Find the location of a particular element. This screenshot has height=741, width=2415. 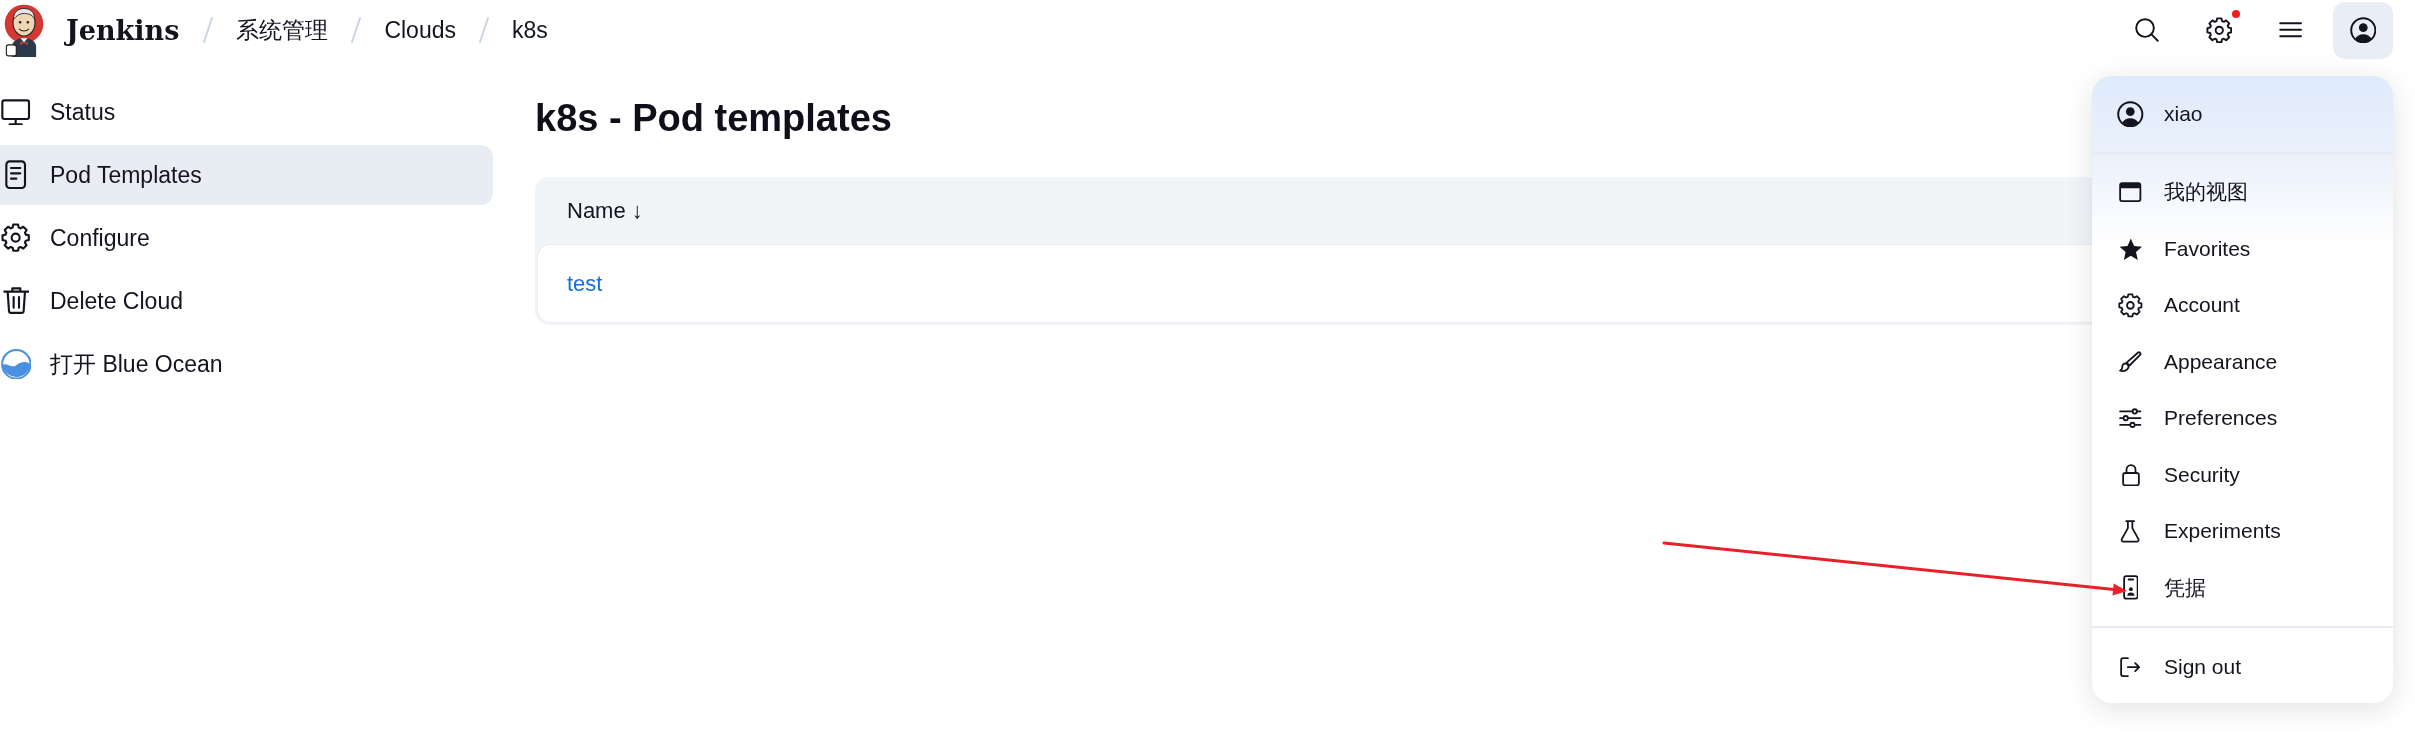

breadcrumb-link: k8s is located at coordinates (530, 30).